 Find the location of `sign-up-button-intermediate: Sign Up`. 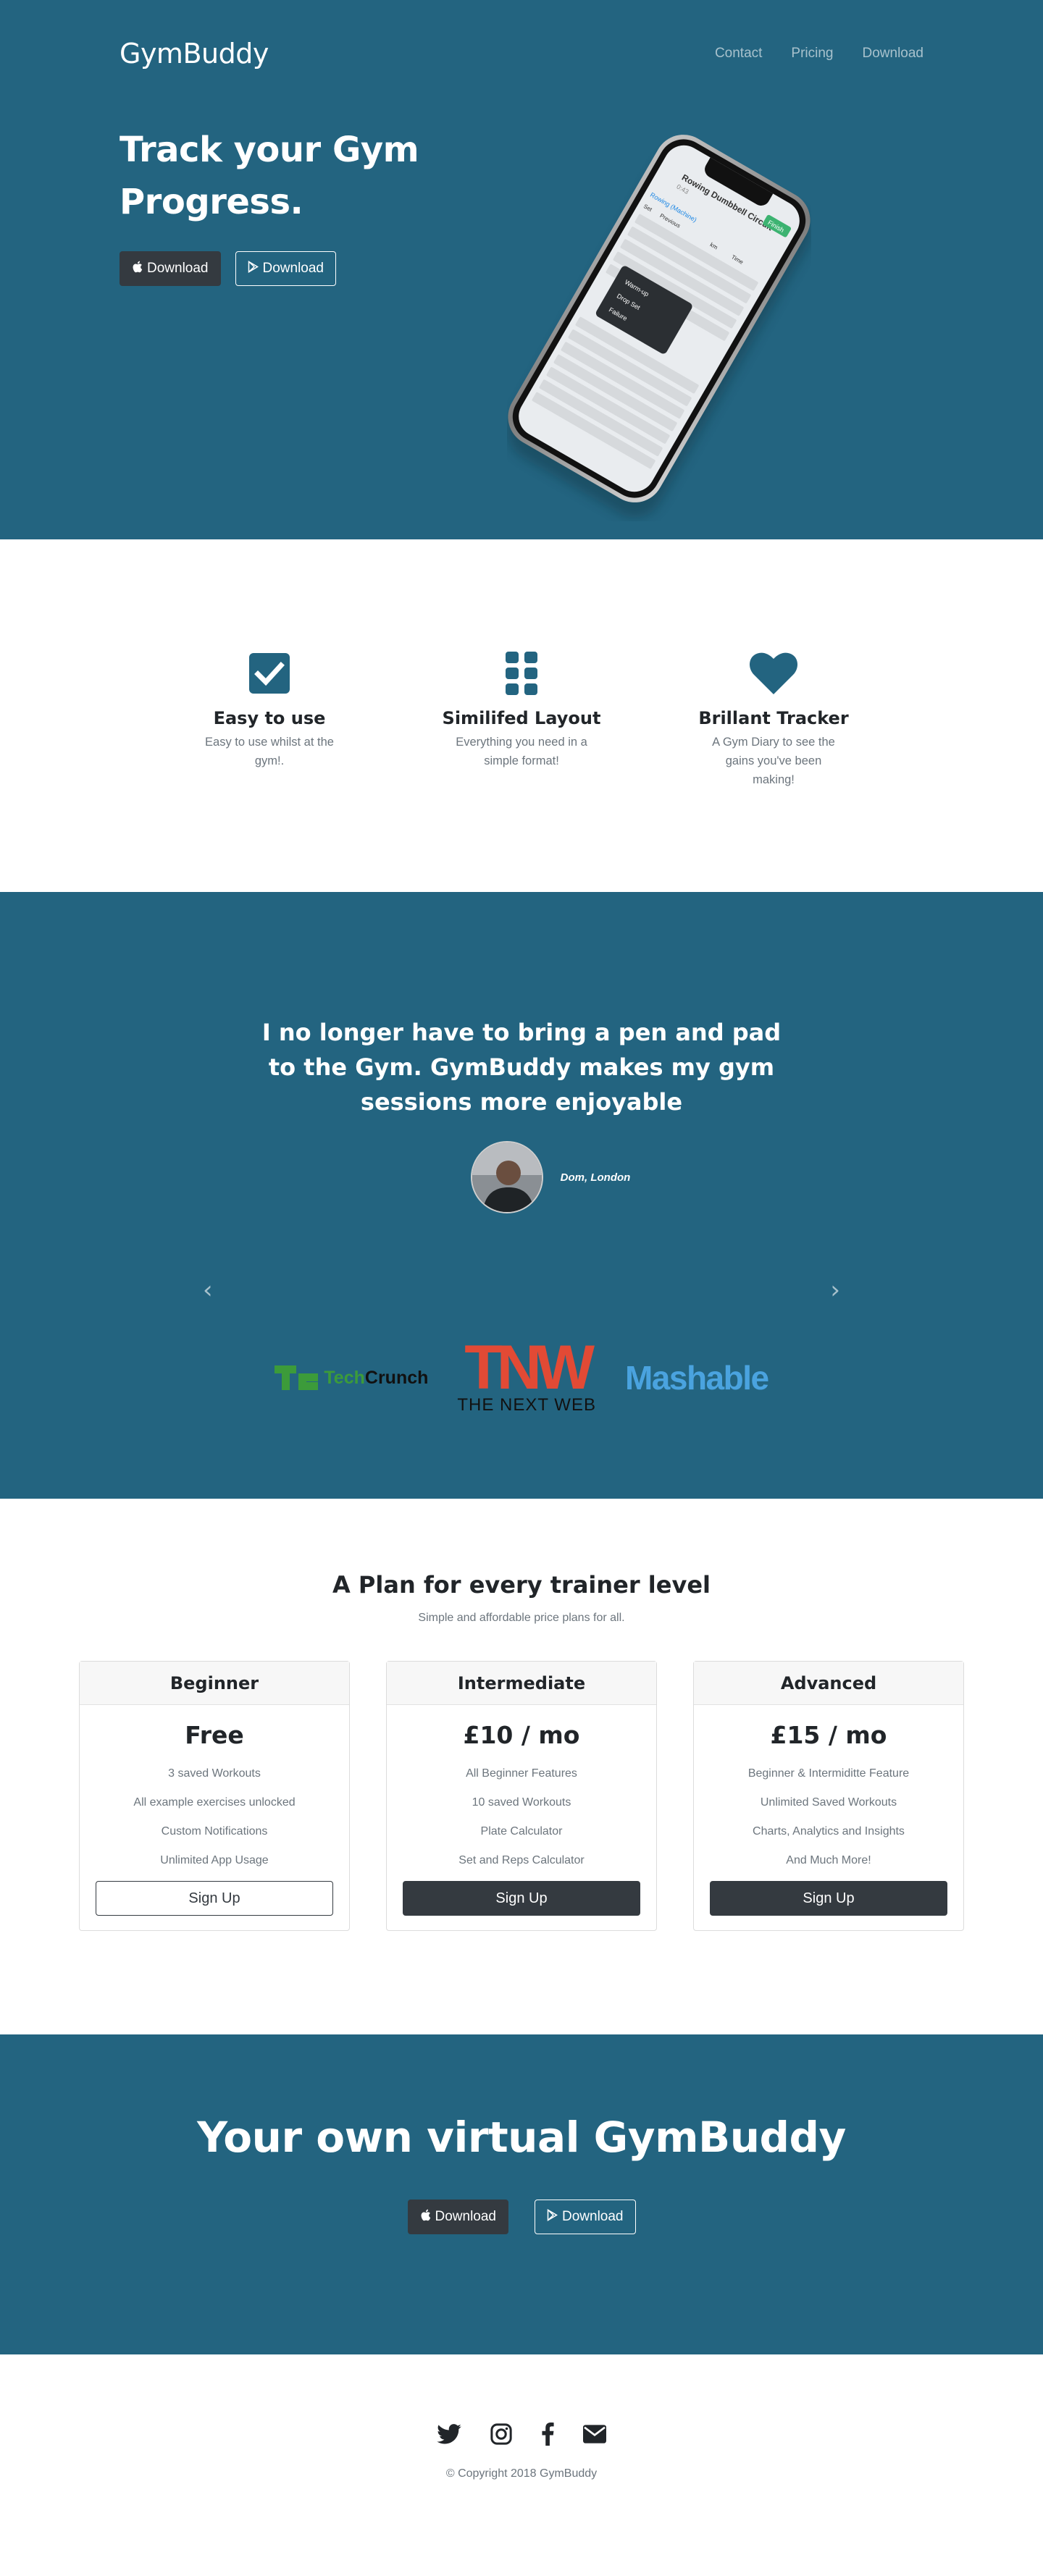

sign-up-button-intermediate: Sign Up is located at coordinates (521, 1898).